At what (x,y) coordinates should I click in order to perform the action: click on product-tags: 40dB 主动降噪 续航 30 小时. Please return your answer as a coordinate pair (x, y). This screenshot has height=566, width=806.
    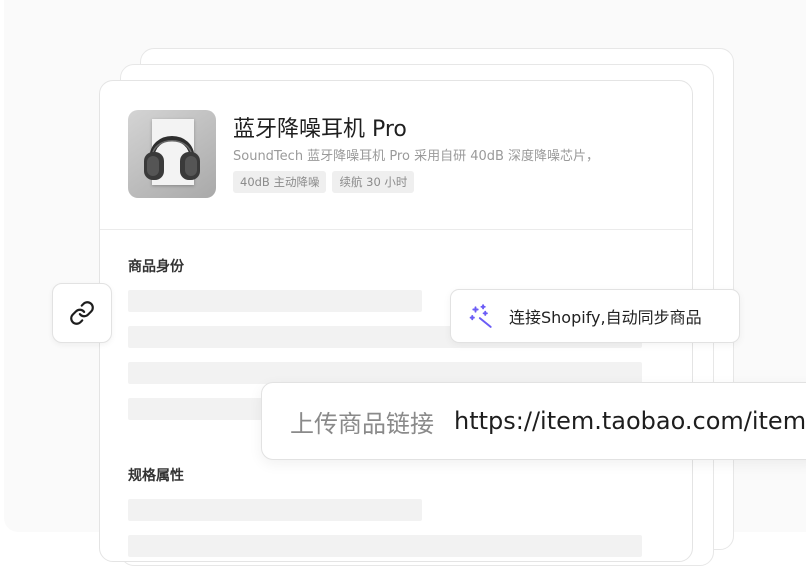
    Looking at the image, I should click on (324, 182).